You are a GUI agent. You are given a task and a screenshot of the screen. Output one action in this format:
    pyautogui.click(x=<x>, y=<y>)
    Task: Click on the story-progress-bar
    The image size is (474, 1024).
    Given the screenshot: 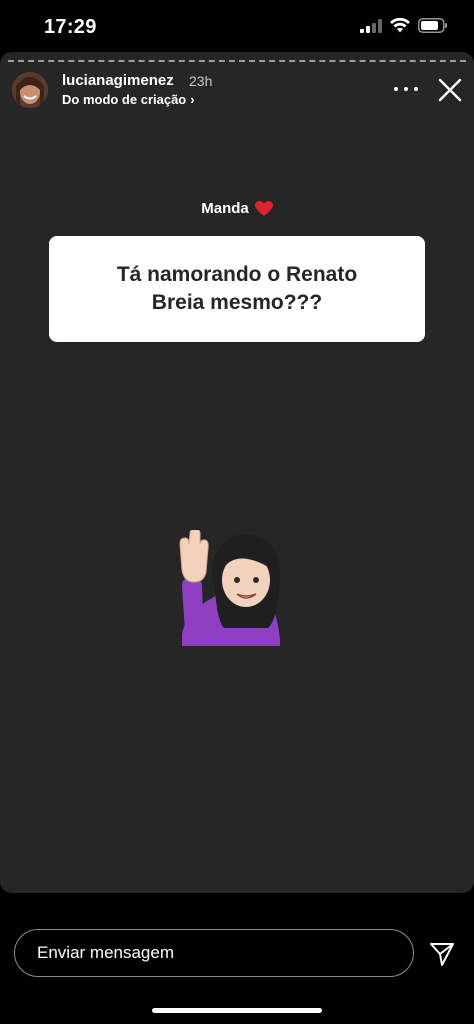 What is the action you would take?
    pyautogui.click(x=237, y=61)
    